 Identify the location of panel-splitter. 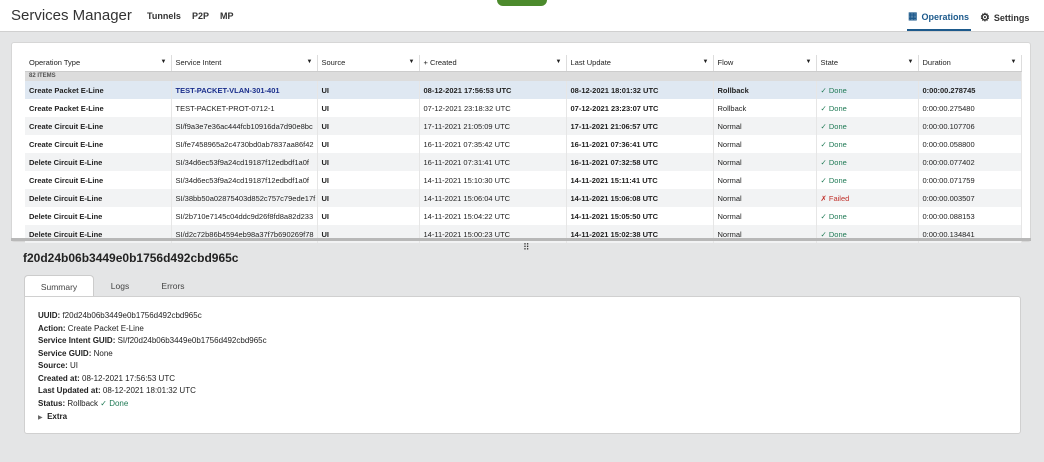
(521, 239).